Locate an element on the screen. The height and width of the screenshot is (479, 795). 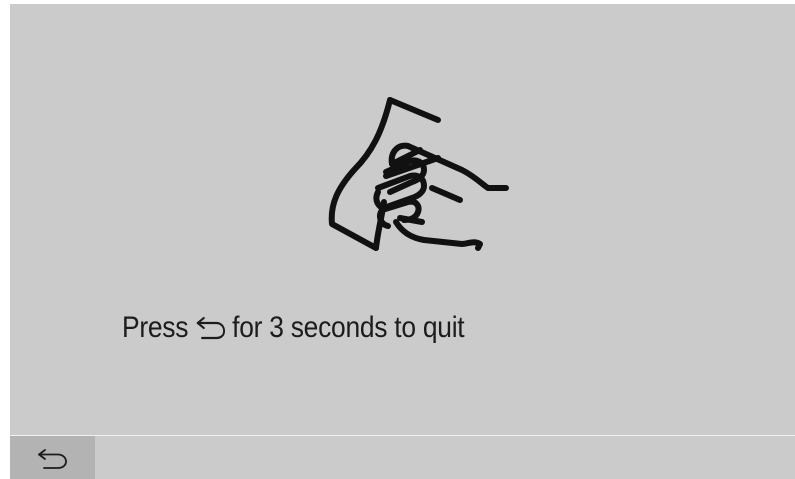
hand-touch-icon is located at coordinates (412, 174).